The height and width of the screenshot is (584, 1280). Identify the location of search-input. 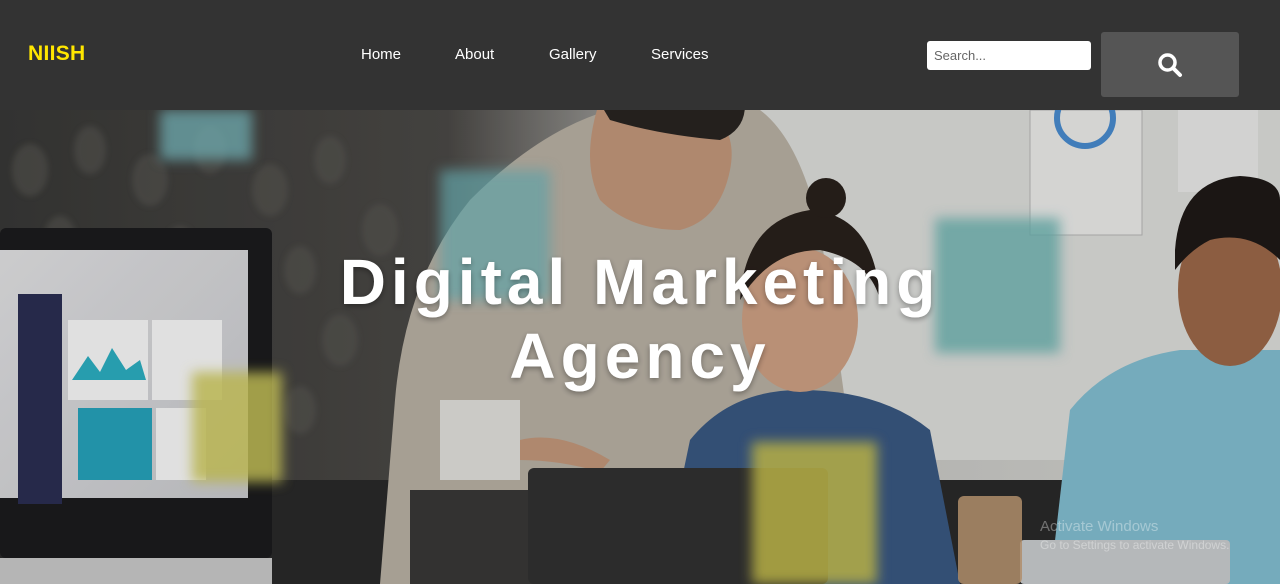
(1009, 55).